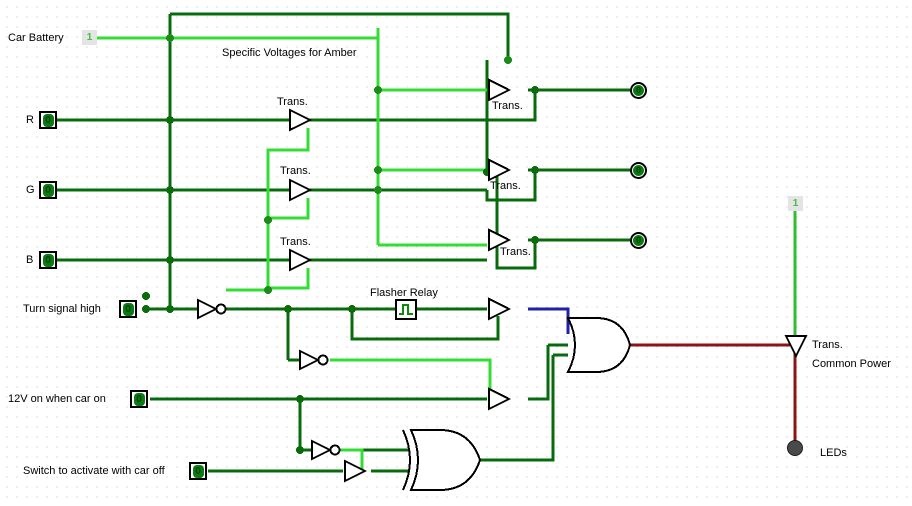 This screenshot has height=506, width=912. Describe the element at coordinates (505, 186) in the screenshot. I see `label-trans-g-right: Trans.` at that location.